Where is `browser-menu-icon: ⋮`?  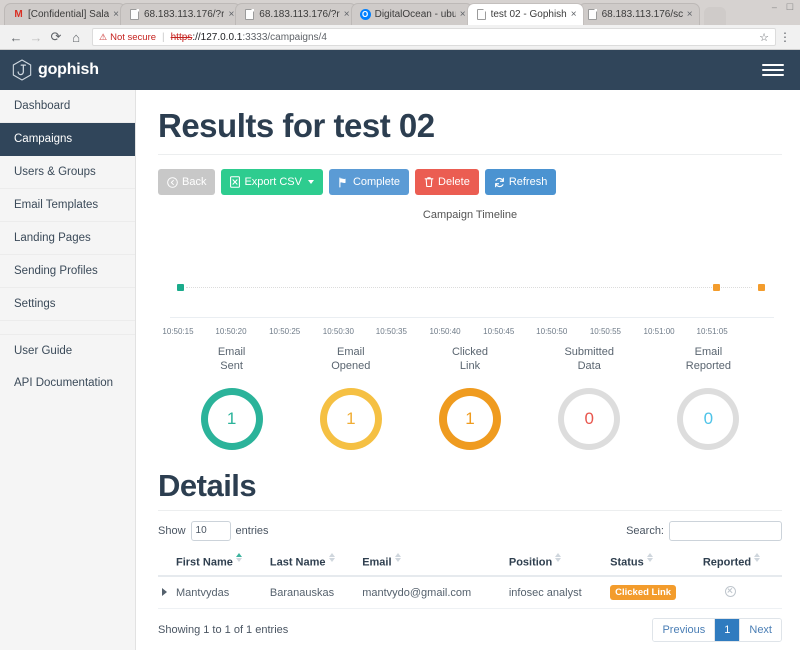 browser-menu-icon: ⋮ is located at coordinates (785, 37).